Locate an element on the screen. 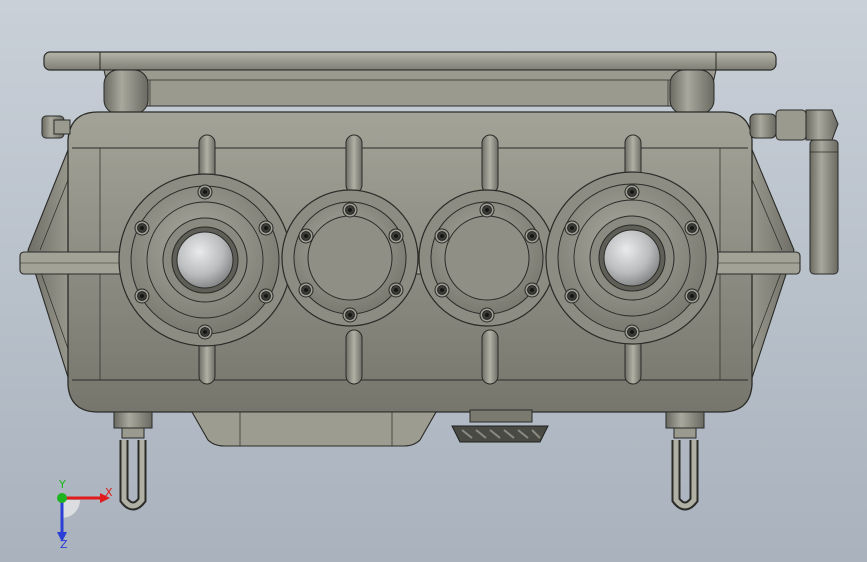 This screenshot has height=562, width=867. side-plug-left is located at coordinates (56, 127).